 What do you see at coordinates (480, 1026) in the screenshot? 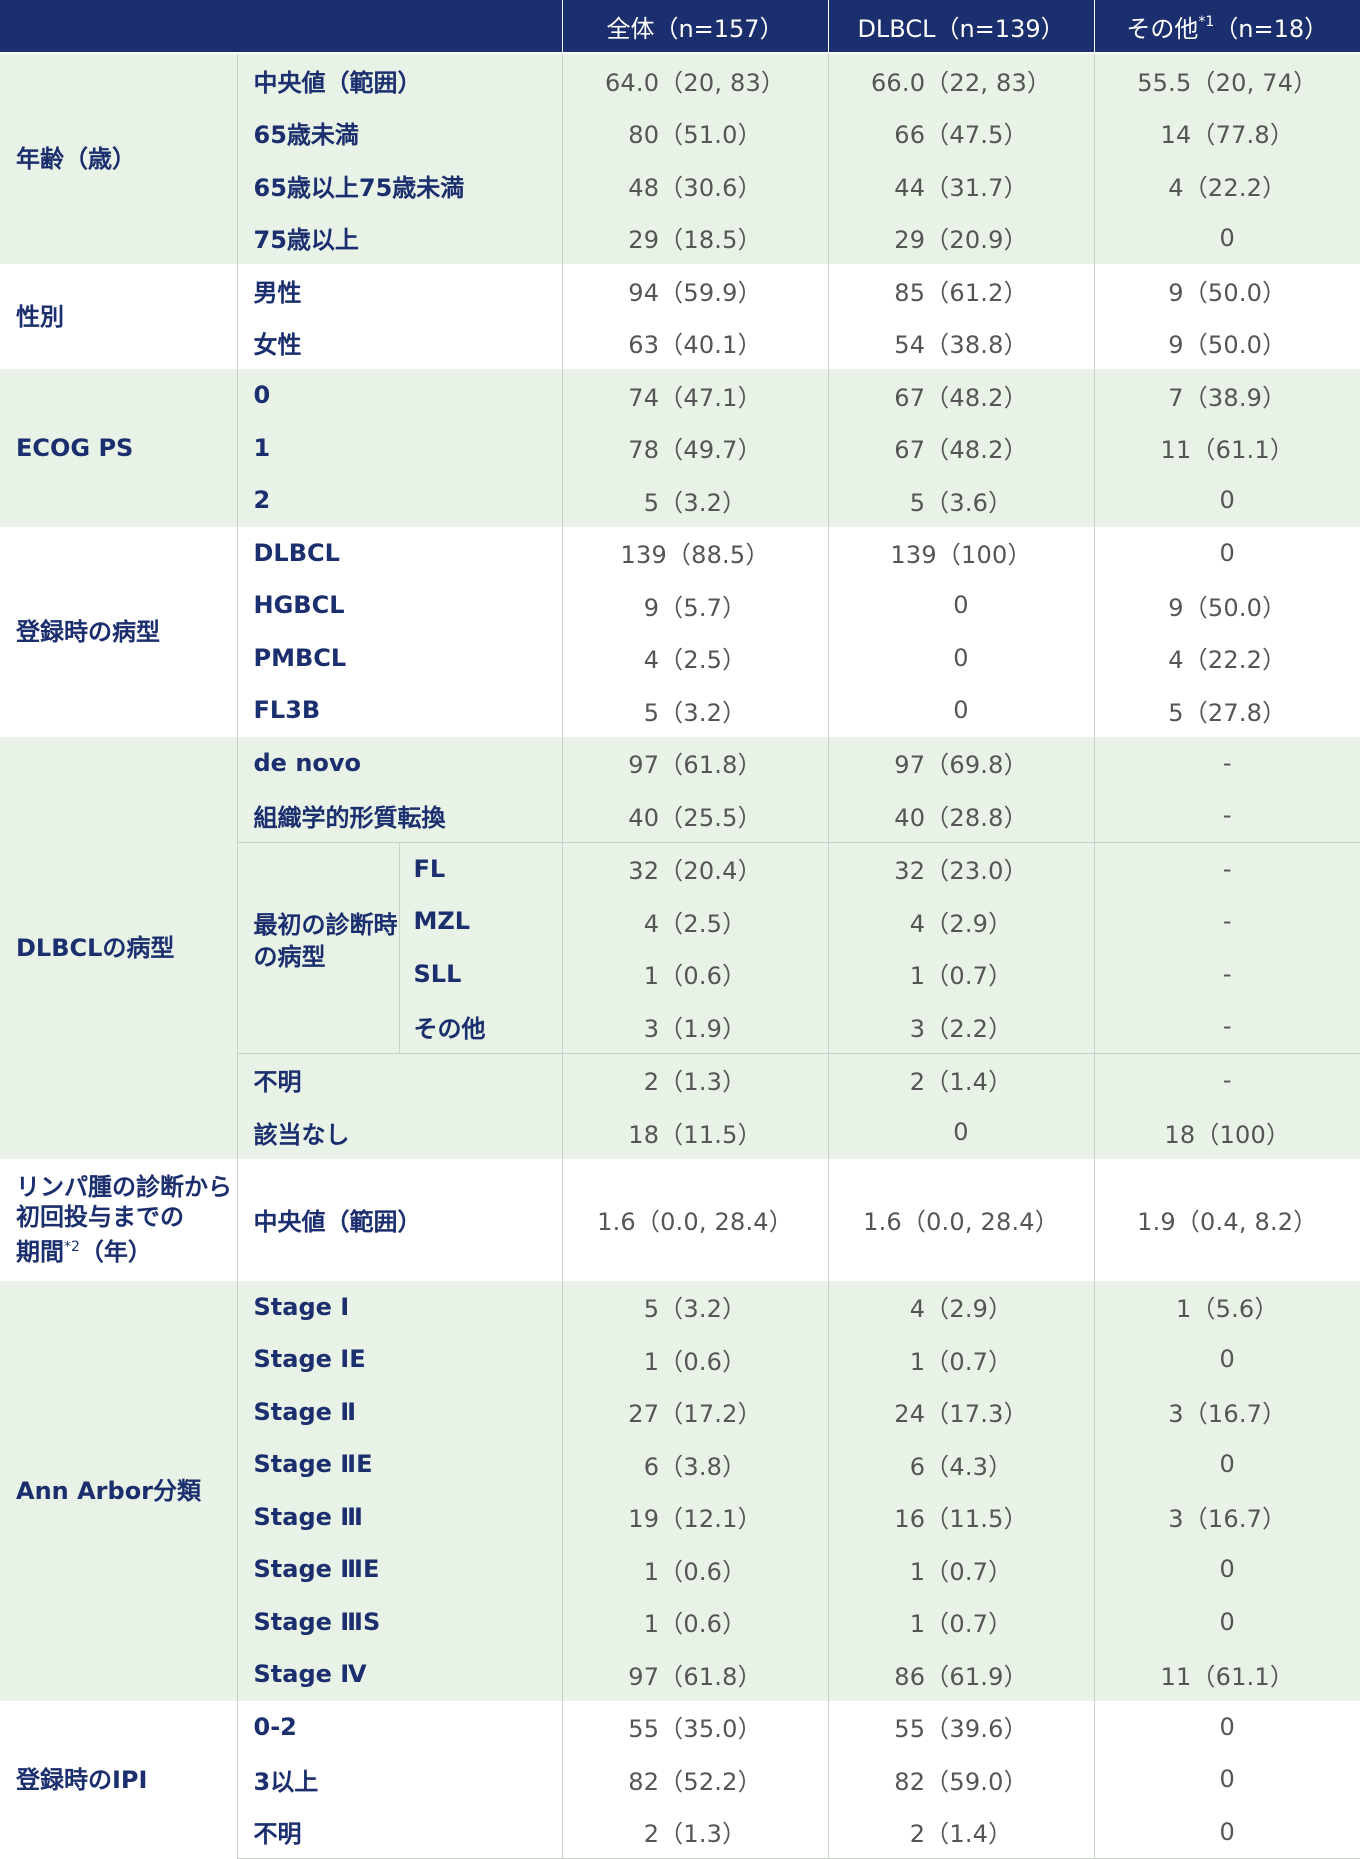
I see `row-label: その他` at bounding box center [480, 1026].